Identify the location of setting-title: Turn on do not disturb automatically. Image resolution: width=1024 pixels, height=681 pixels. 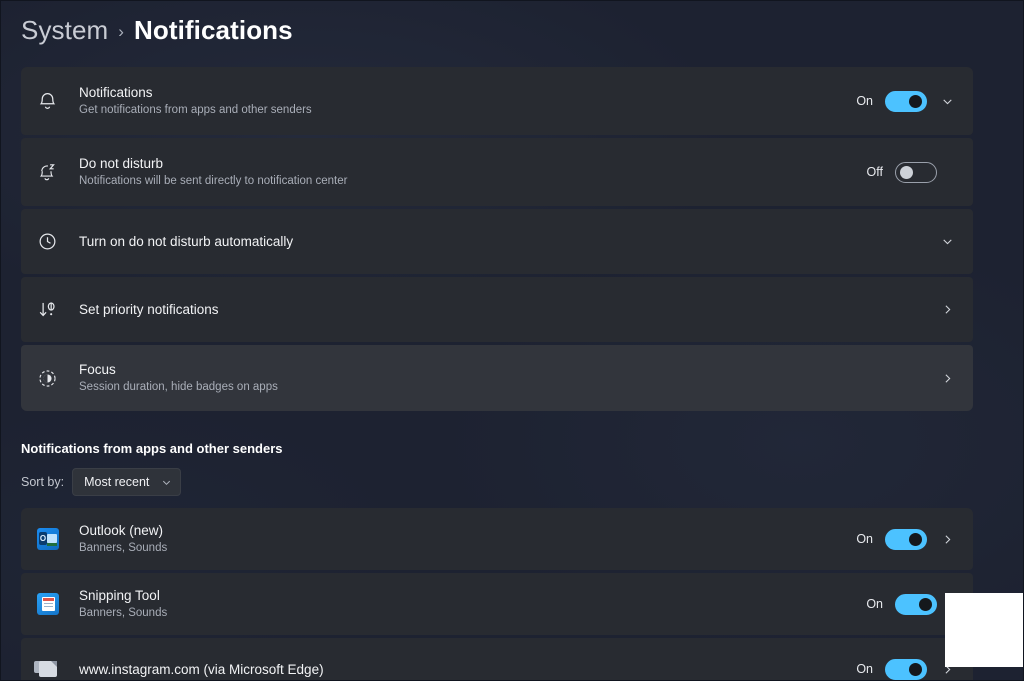
(186, 241).